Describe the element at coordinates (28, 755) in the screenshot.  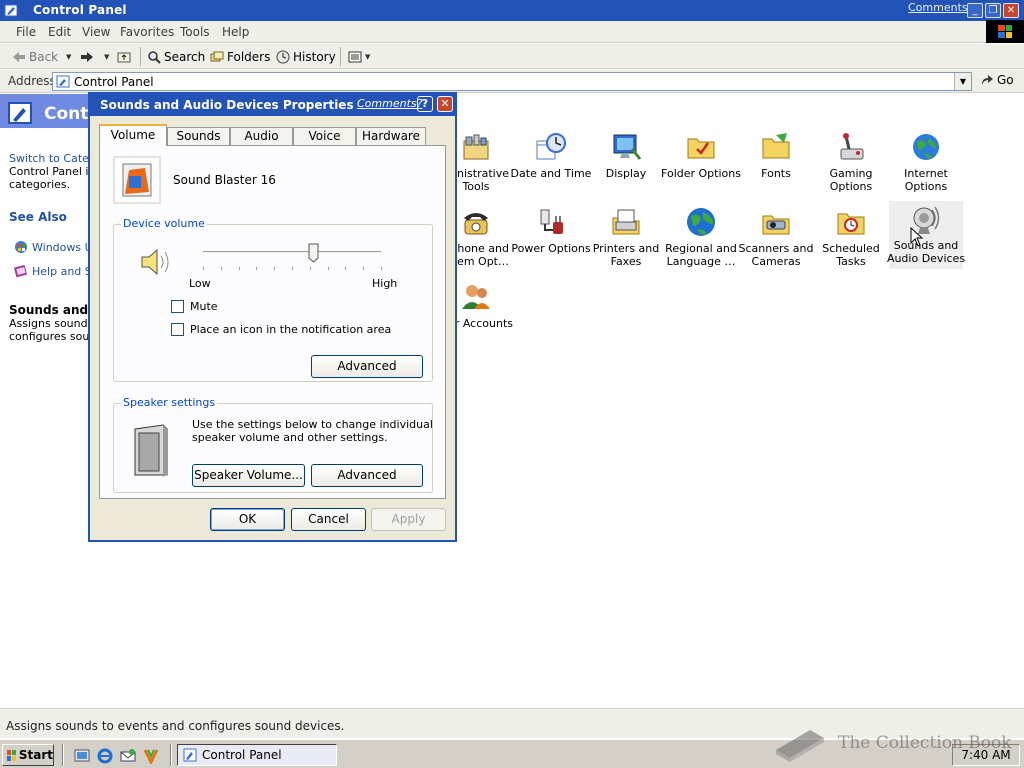
I see `start-button: Start` at that location.